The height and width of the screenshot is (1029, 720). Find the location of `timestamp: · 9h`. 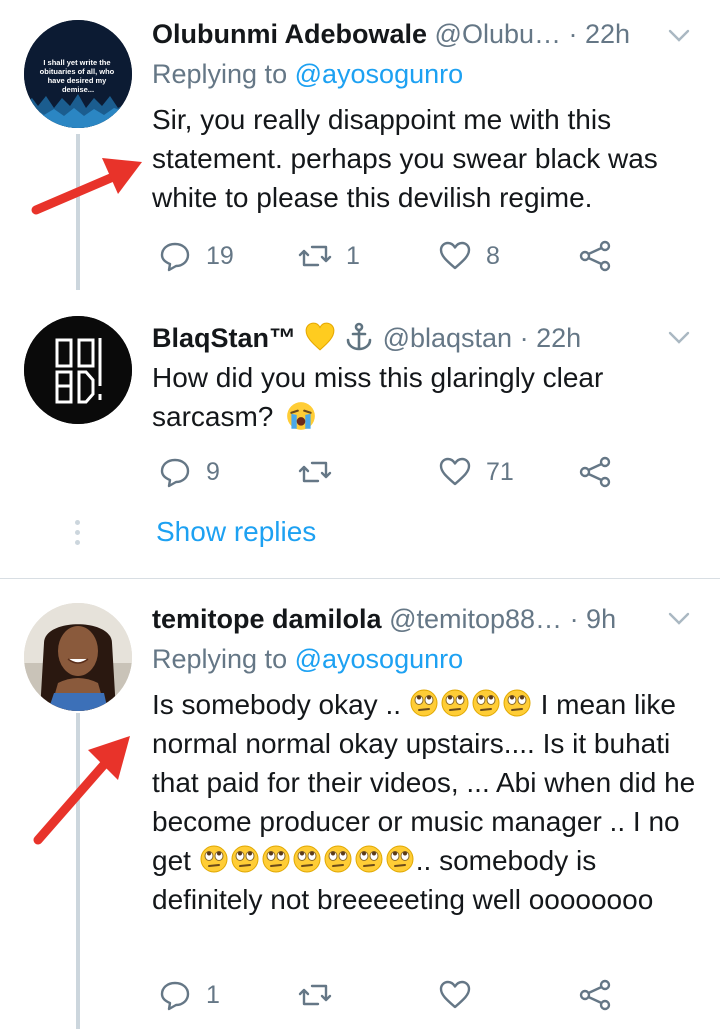

timestamp: · 9h is located at coordinates (593, 619).